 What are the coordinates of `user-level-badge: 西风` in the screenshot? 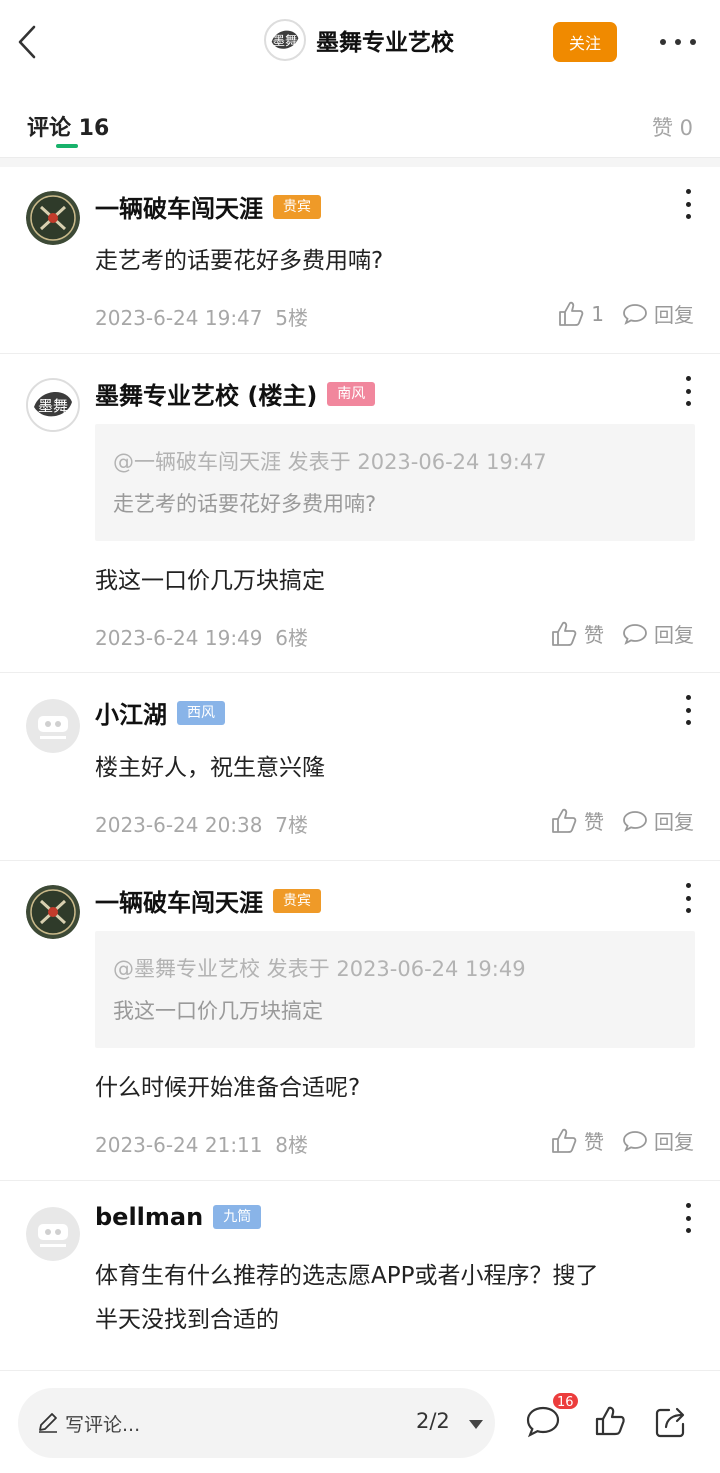 It's located at (201, 712).